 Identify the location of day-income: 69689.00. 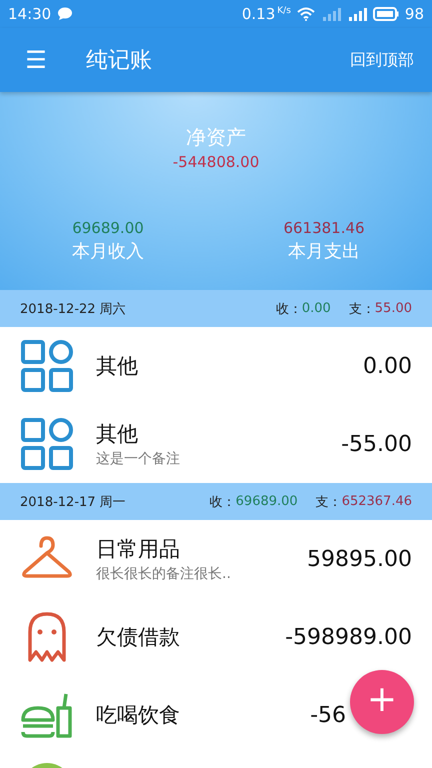
(267, 501).